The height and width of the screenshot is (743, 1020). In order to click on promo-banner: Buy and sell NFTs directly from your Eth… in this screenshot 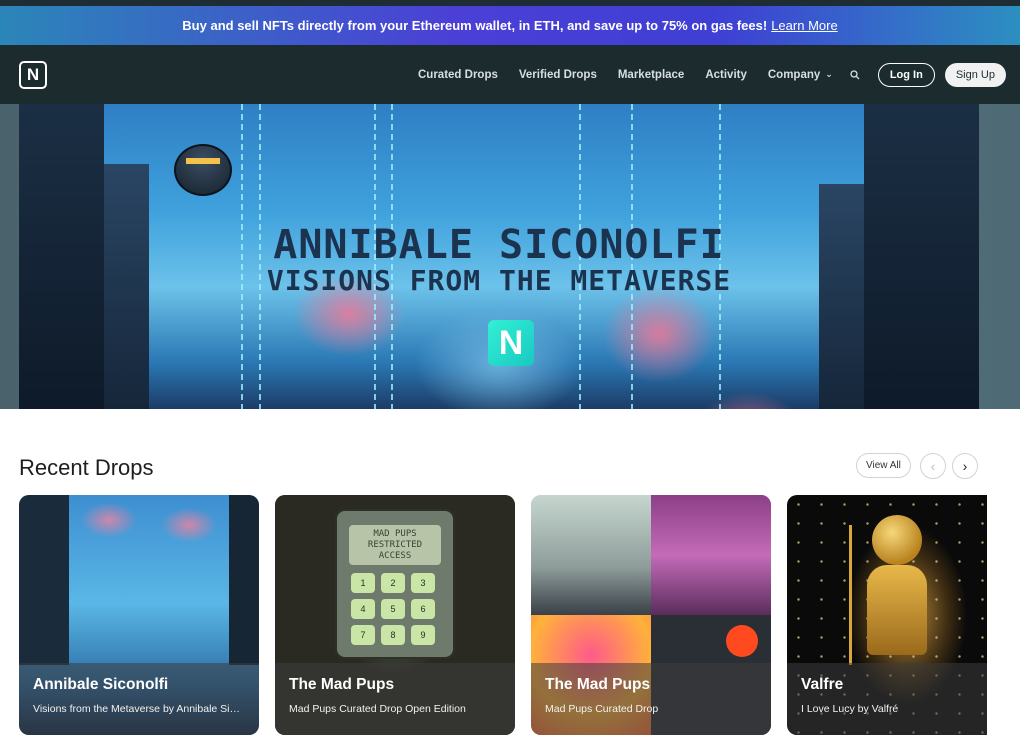, I will do `click(510, 25)`.